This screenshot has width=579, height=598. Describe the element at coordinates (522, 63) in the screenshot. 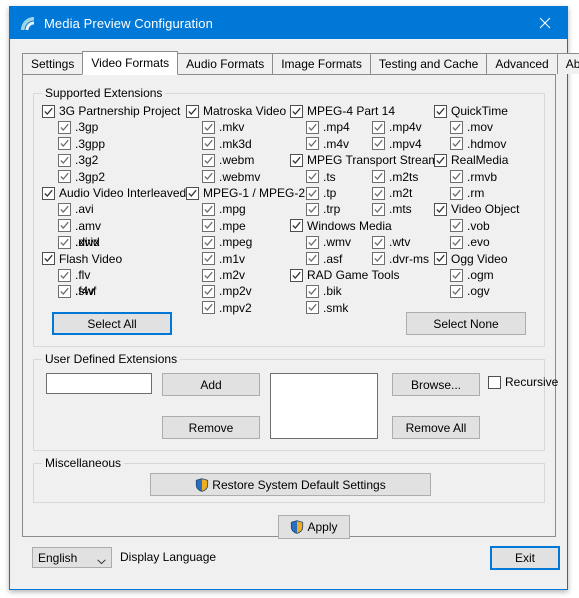

I see `tab-advanced: Advanced` at that location.